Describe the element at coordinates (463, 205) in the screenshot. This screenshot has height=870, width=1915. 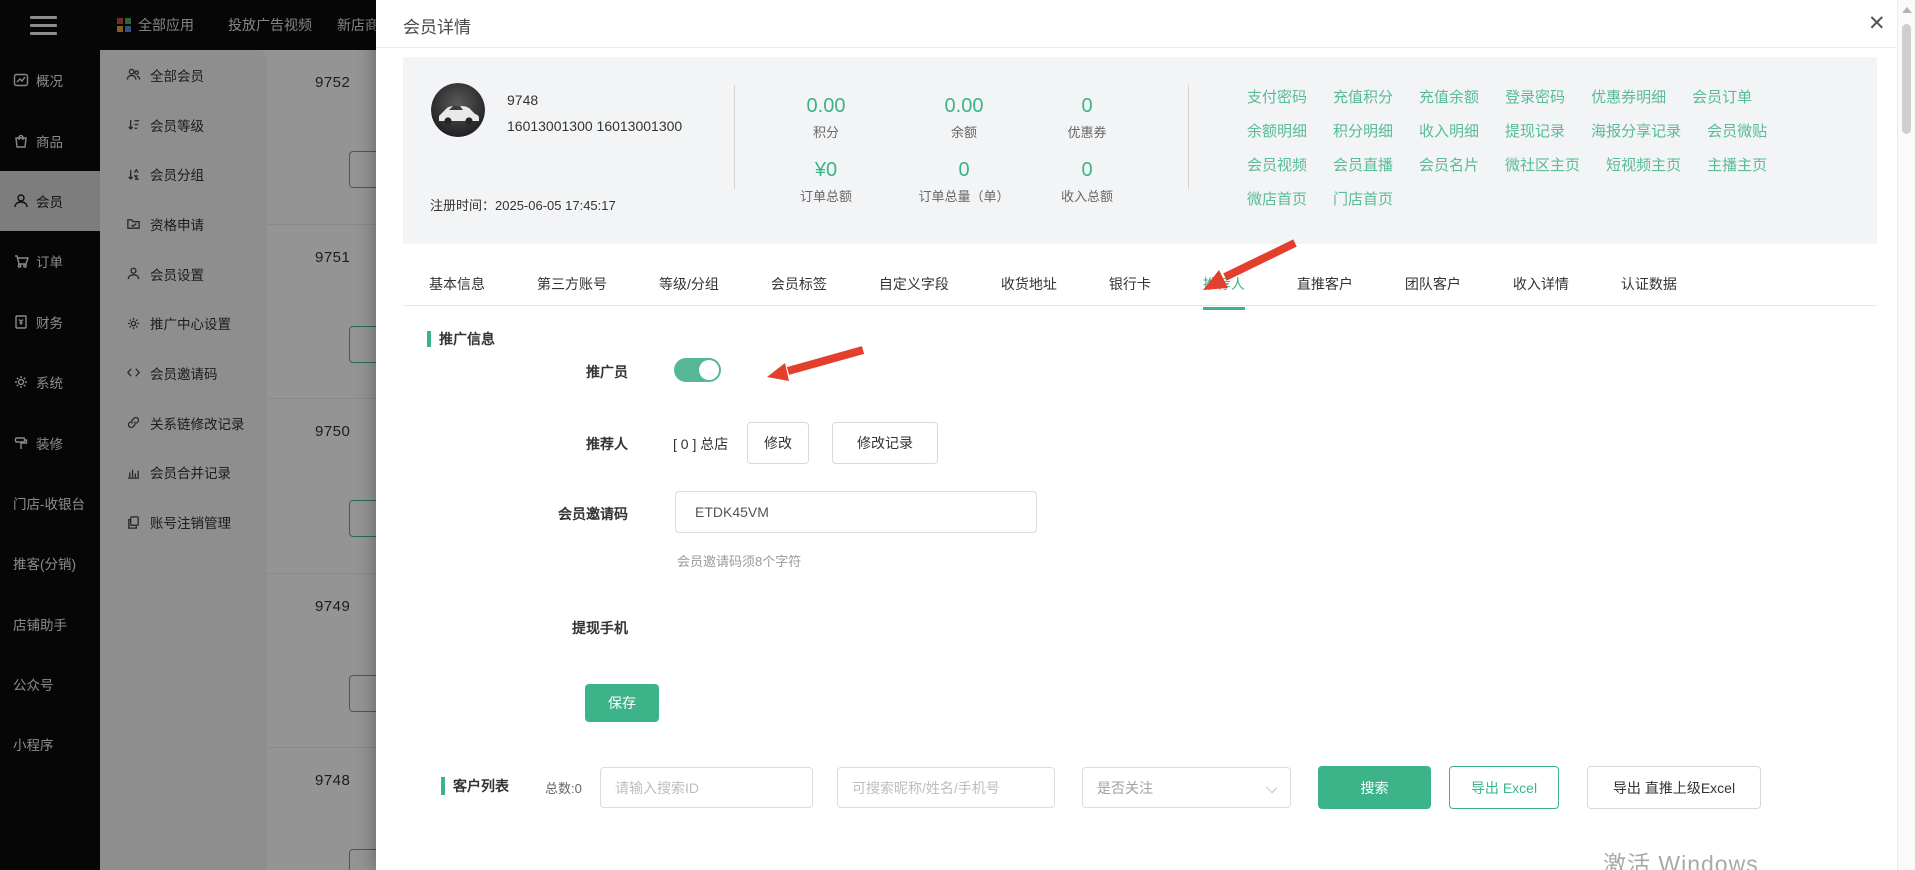
I see `register-time-label: 注册时间：` at that location.